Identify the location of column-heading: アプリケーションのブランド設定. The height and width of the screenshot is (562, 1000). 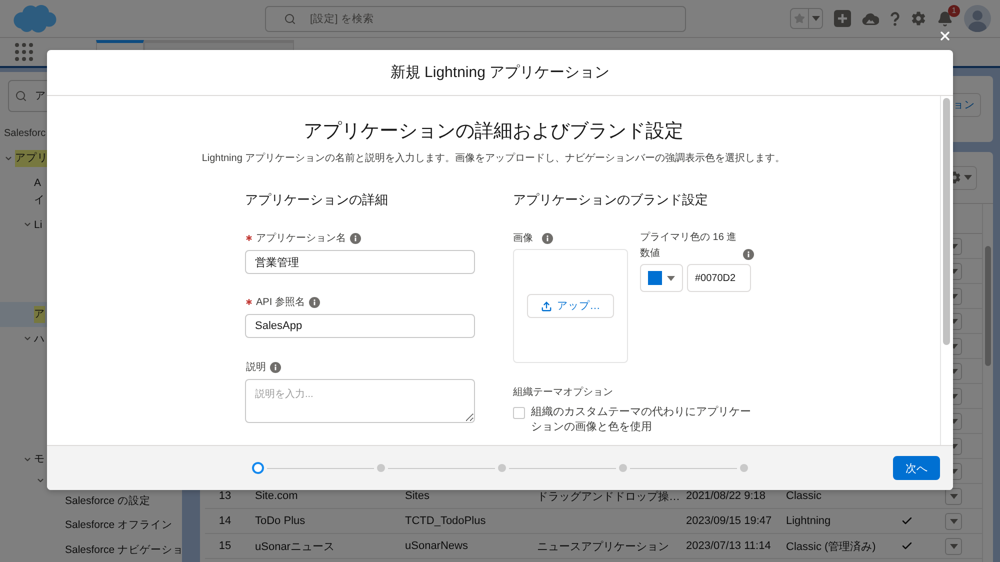
(611, 200).